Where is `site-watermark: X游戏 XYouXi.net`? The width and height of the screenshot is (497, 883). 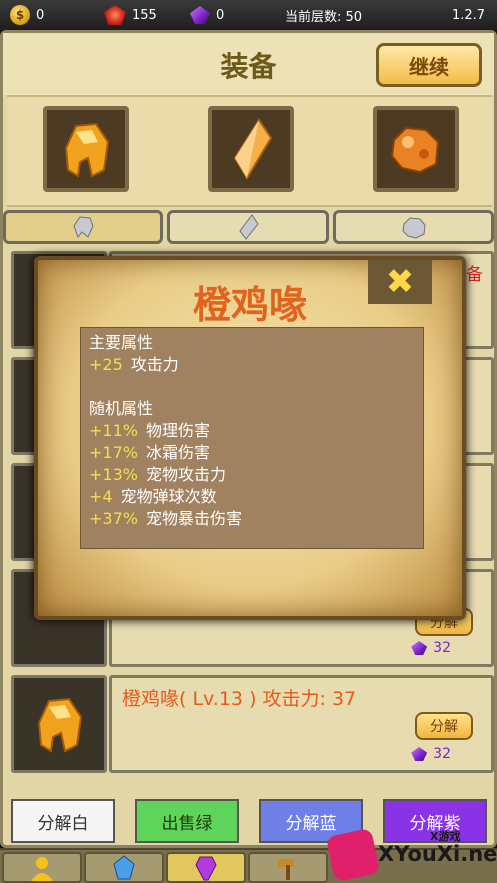 site-watermark: X游戏 XYouXi.net is located at coordinates (411, 854).